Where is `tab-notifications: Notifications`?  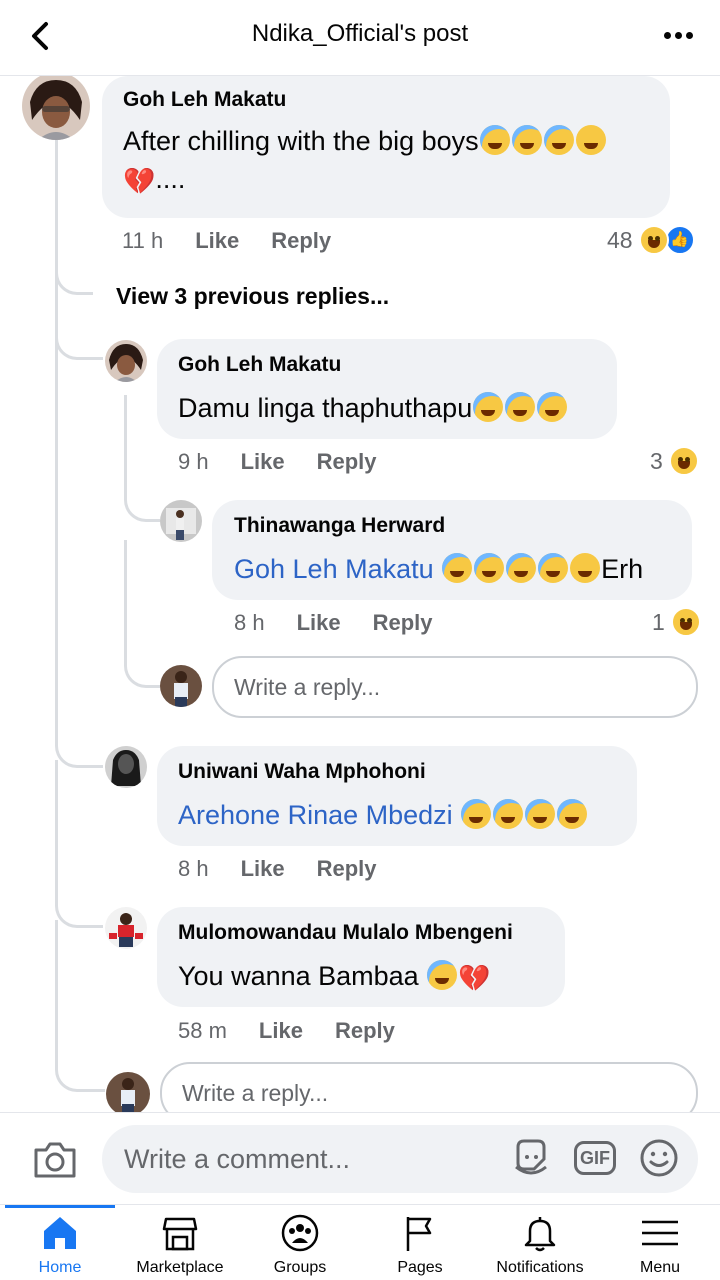 tab-notifications: Notifications is located at coordinates (540, 1242).